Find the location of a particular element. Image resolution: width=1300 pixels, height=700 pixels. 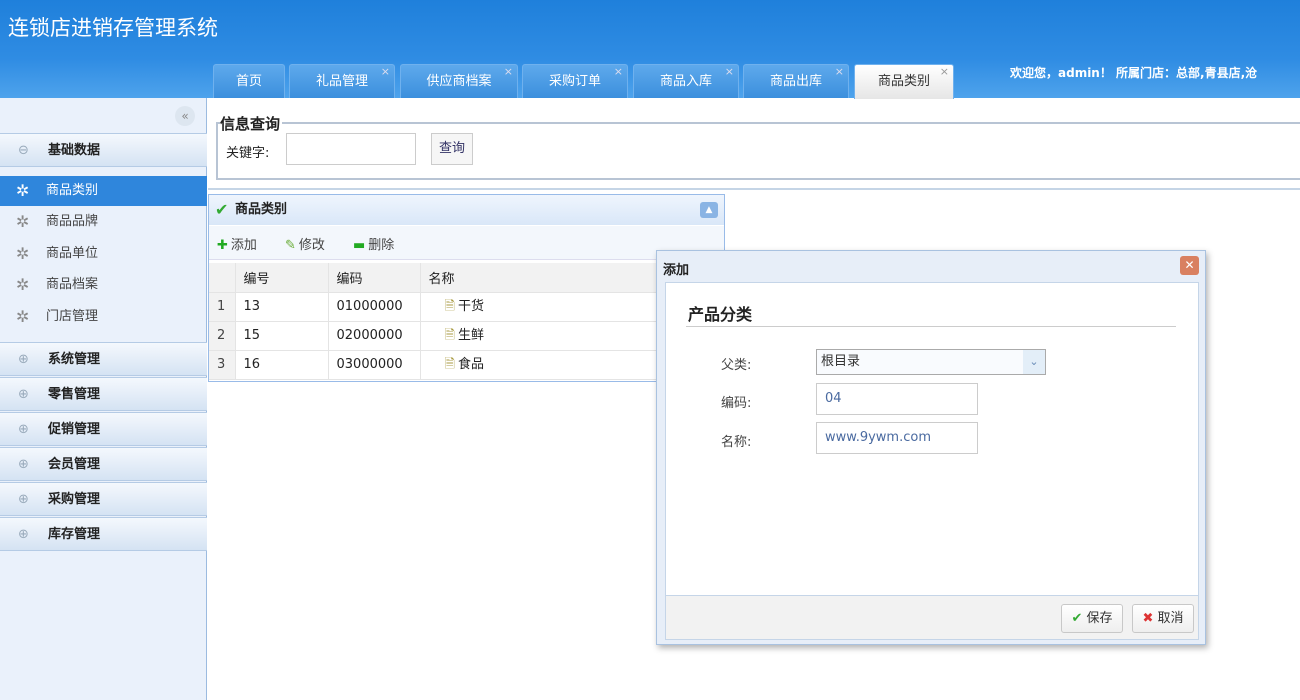

table-row: 2 15 02000000 🗎 生鲜 is located at coordinates (466, 336).